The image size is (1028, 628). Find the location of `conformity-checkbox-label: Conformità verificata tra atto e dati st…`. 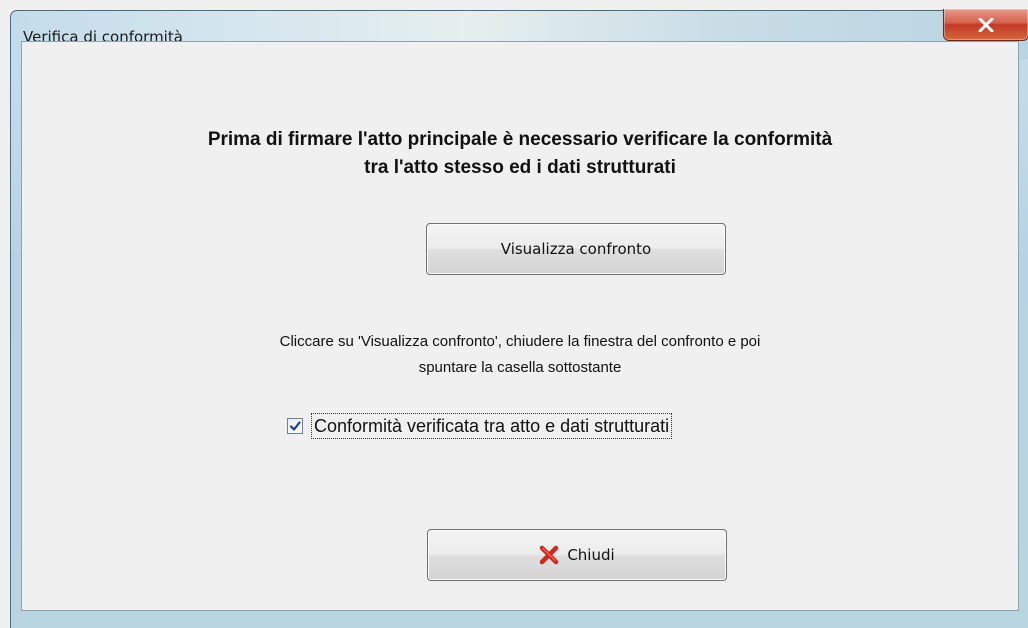

conformity-checkbox-label: Conformità verificata tra atto e dati st… is located at coordinates (492, 426).